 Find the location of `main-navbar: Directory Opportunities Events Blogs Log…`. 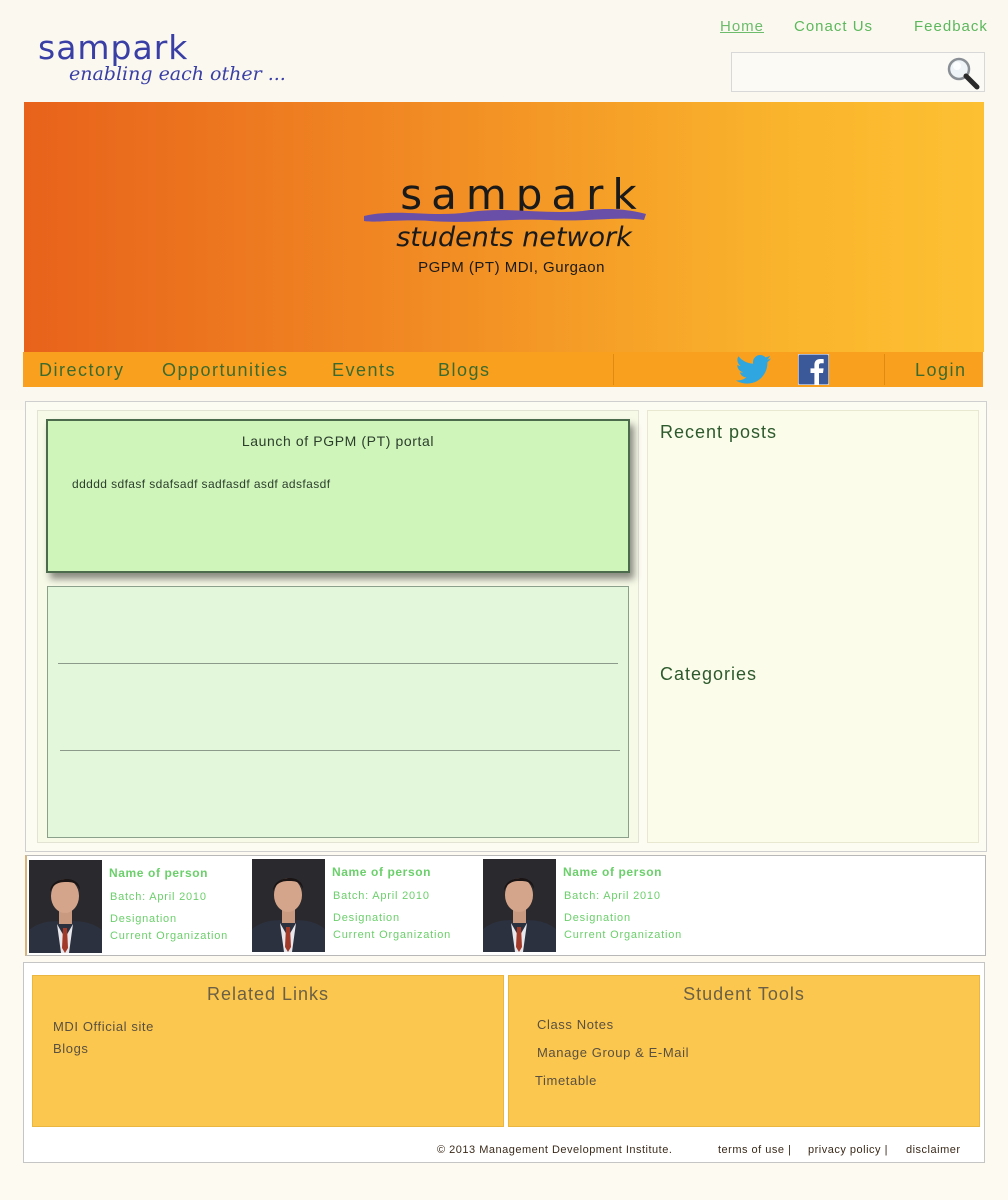

main-navbar: Directory Opportunities Events Blogs Log… is located at coordinates (503, 369).